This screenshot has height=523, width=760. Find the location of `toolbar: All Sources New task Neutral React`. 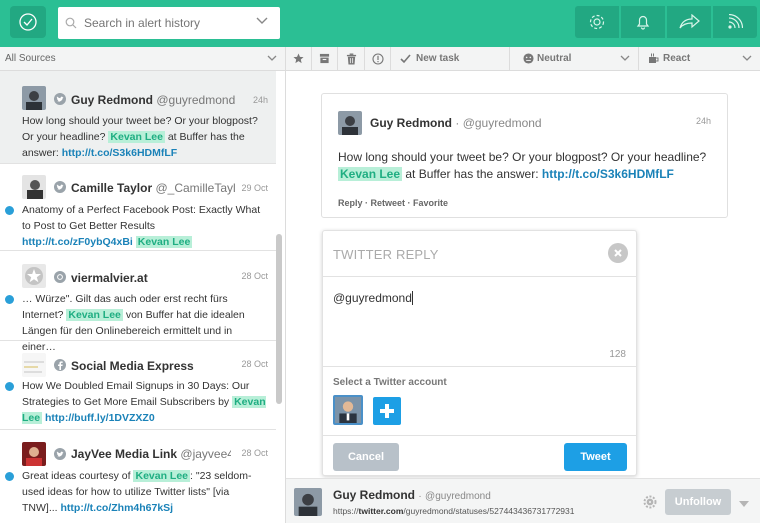

toolbar: All Sources New task Neutral React is located at coordinates (380, 59).